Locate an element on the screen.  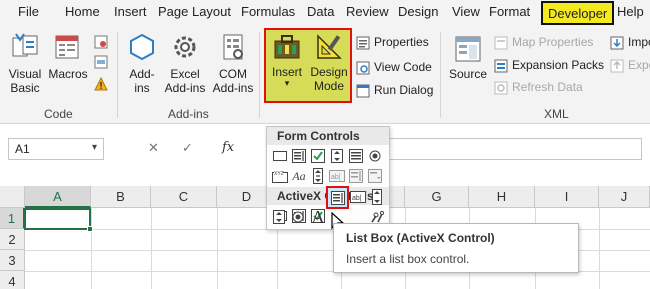
tab-view: View is located at coordinates (466, 11).